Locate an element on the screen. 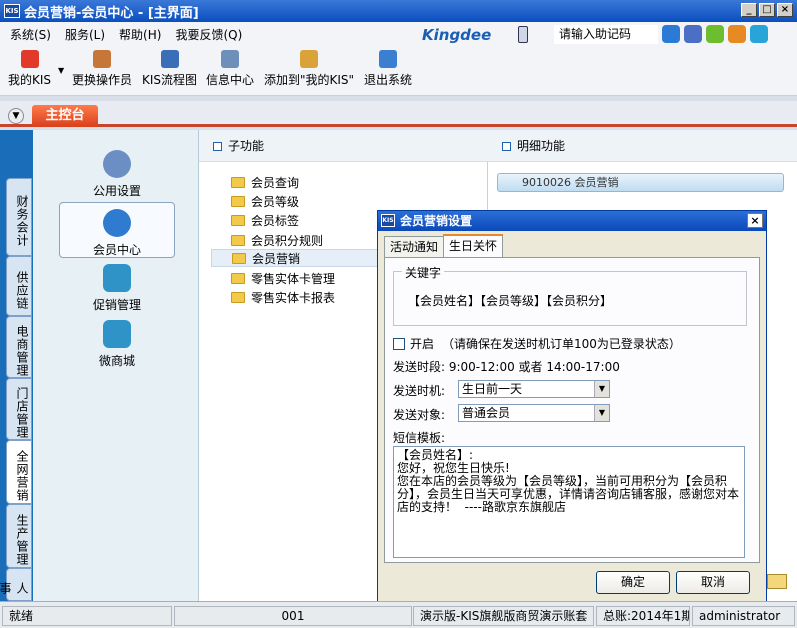 Image resolution: width=797 pixels, height=628 pixels. subfunc-member-marketing: 会员营销 is located at coordinates (306, 258).